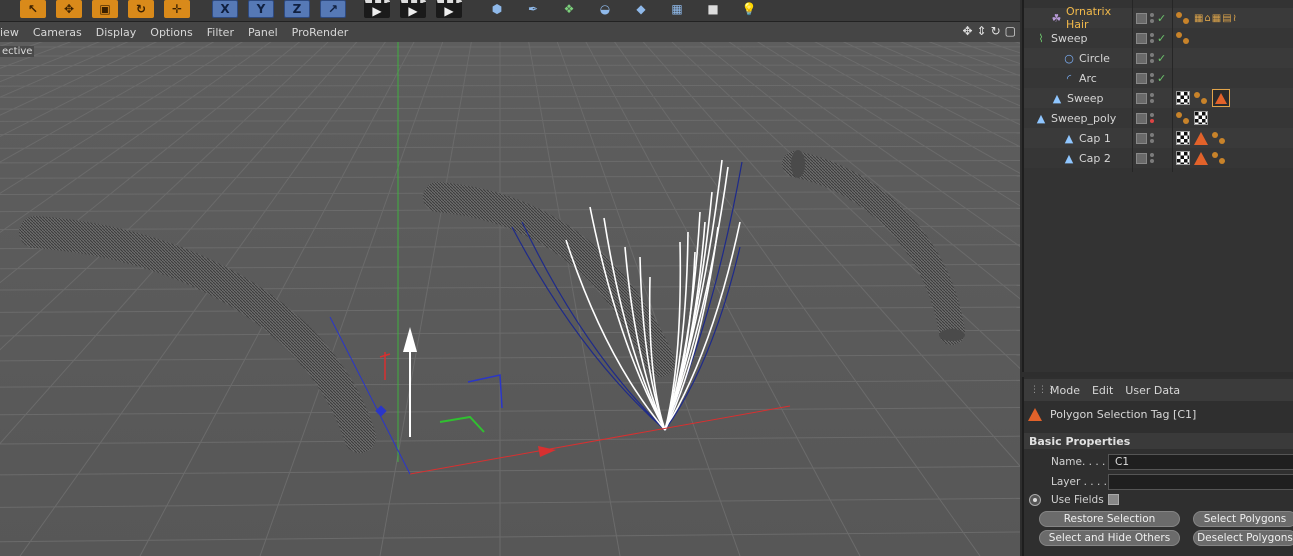  What do you see at coordinates (57, 32) in the screenshot?
I see `cameras-menu: Cameras` at bounding box center [57, 32].